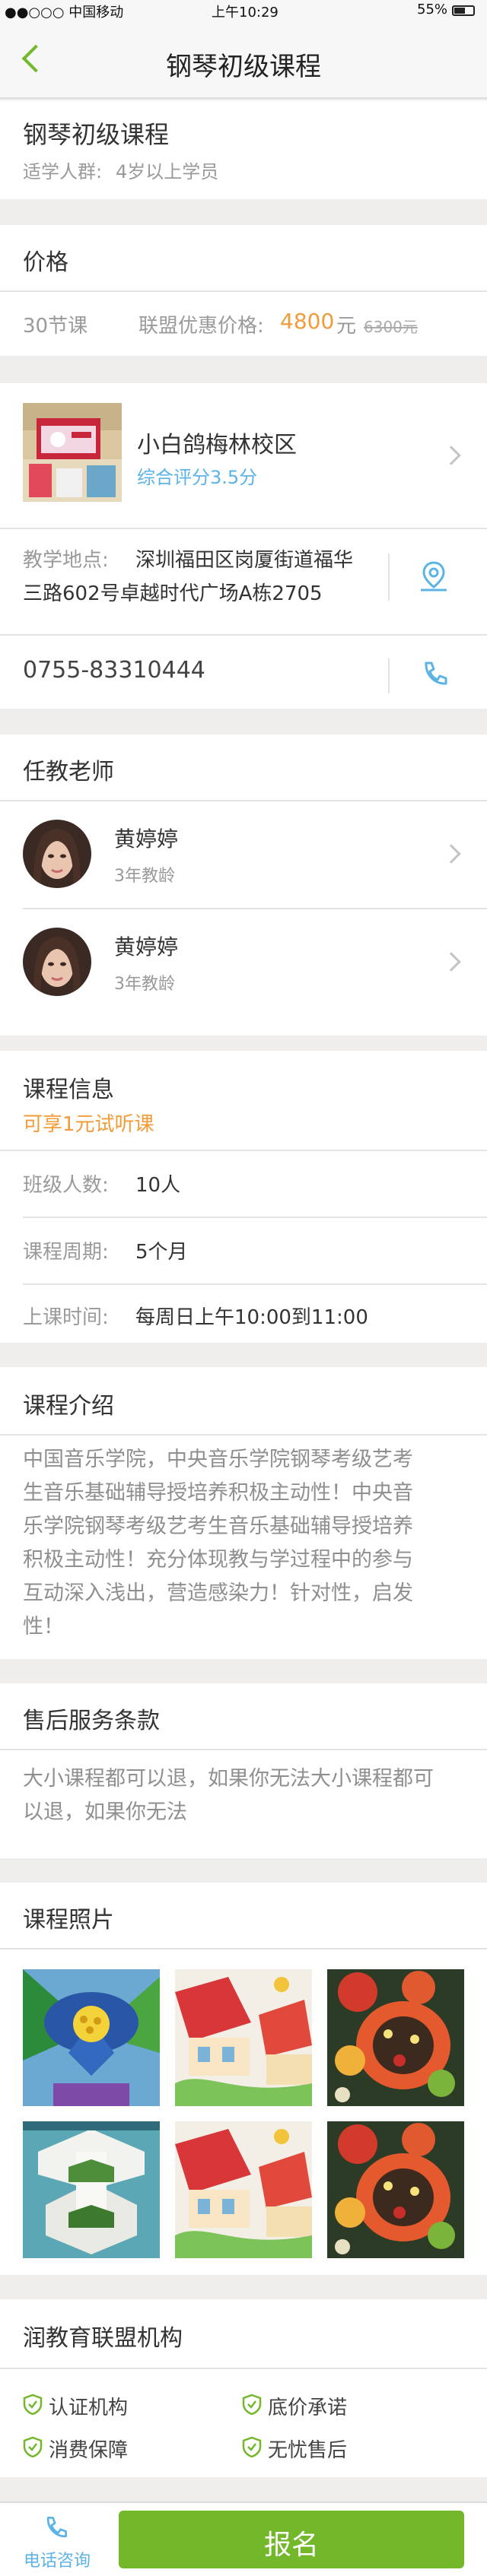 This screenshot has width=487, height=2576. I want to click on class-size-label: 班级人数:, so click(66, 1186).